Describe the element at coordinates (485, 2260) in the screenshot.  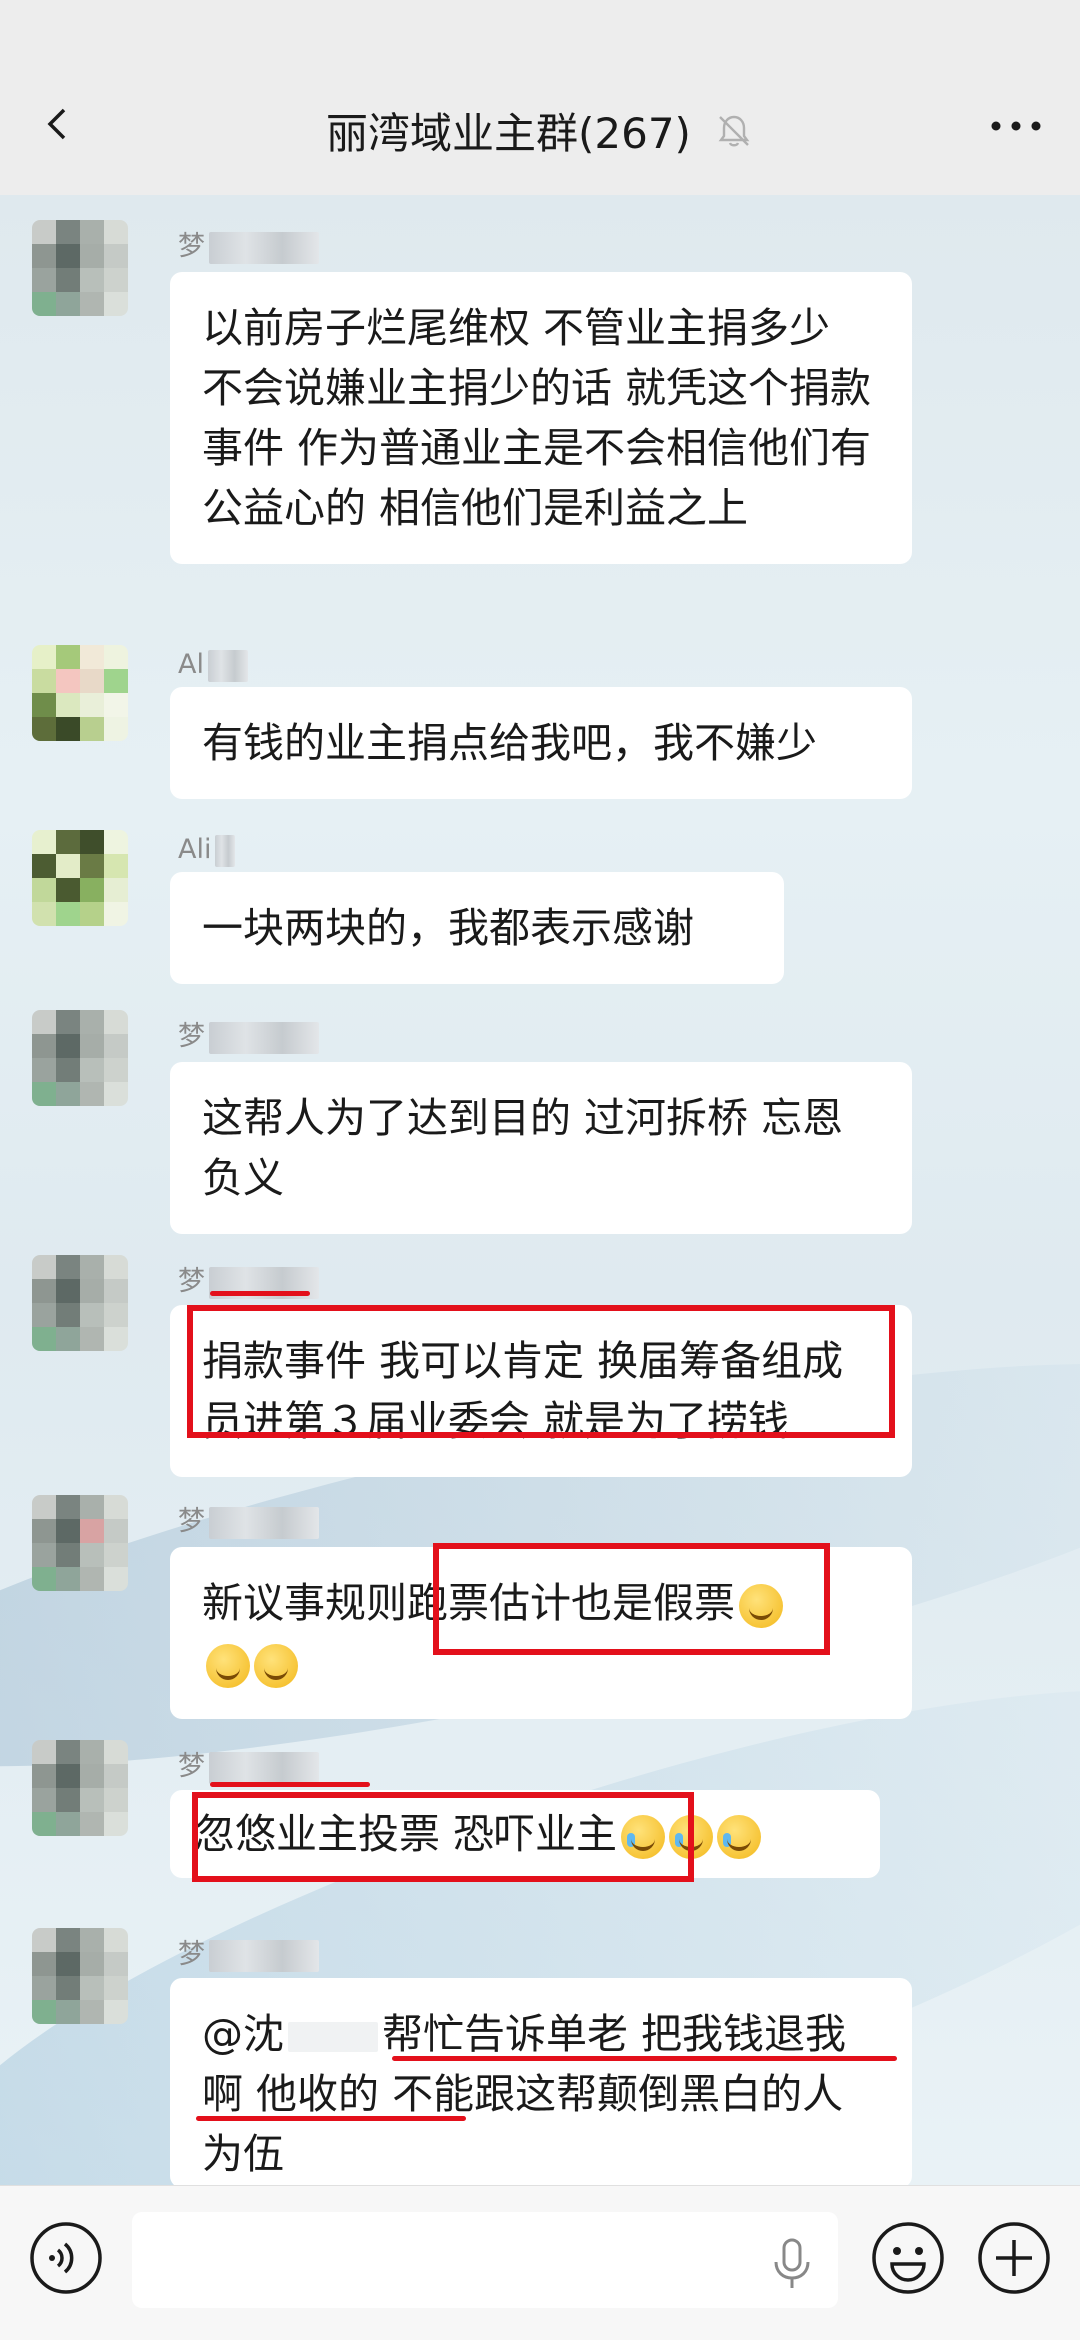
I see `message-input` at that location.